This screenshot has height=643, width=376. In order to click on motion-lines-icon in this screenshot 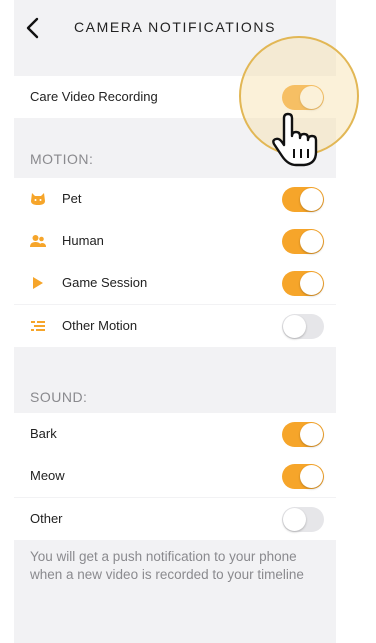, I will do `click(38, 326)`.